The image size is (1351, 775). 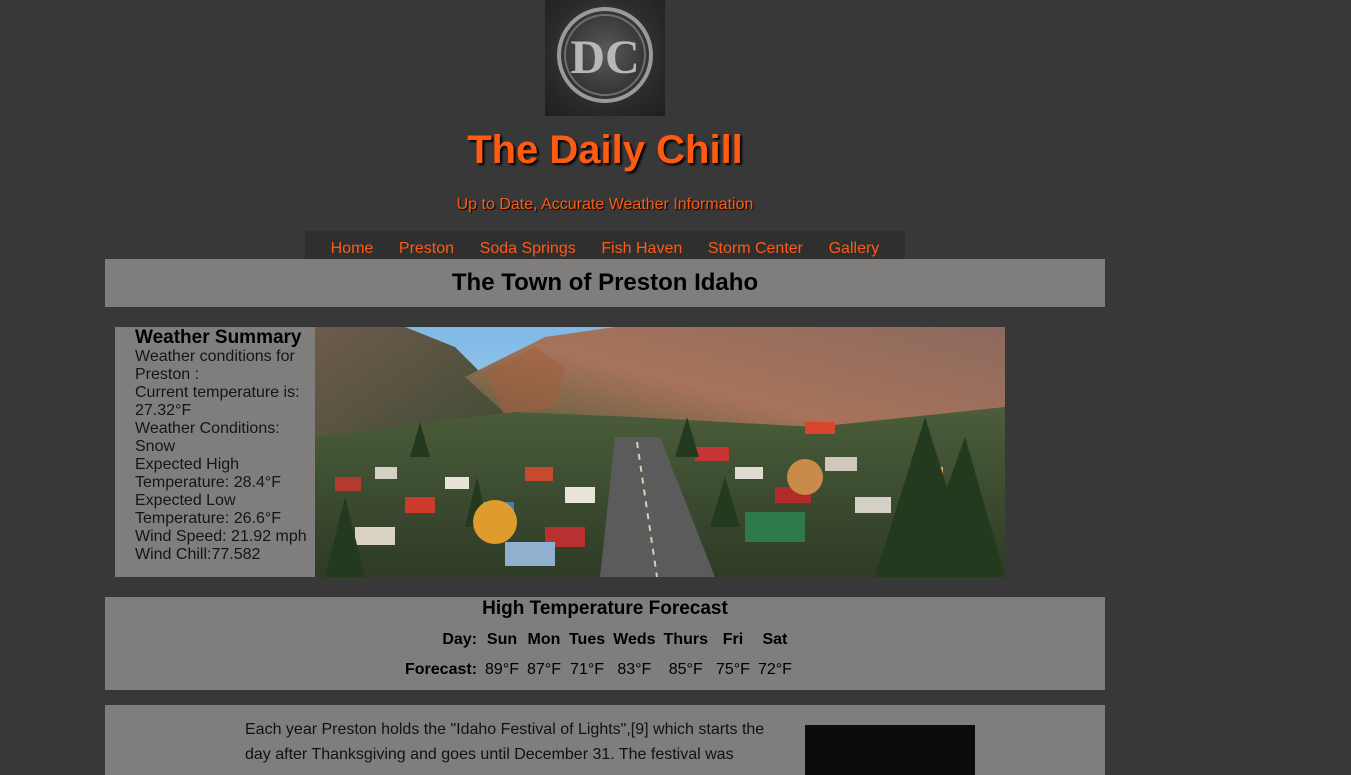 I want to click on summary-line: Weather Conditions: Snow, so click(x=207, y=437).